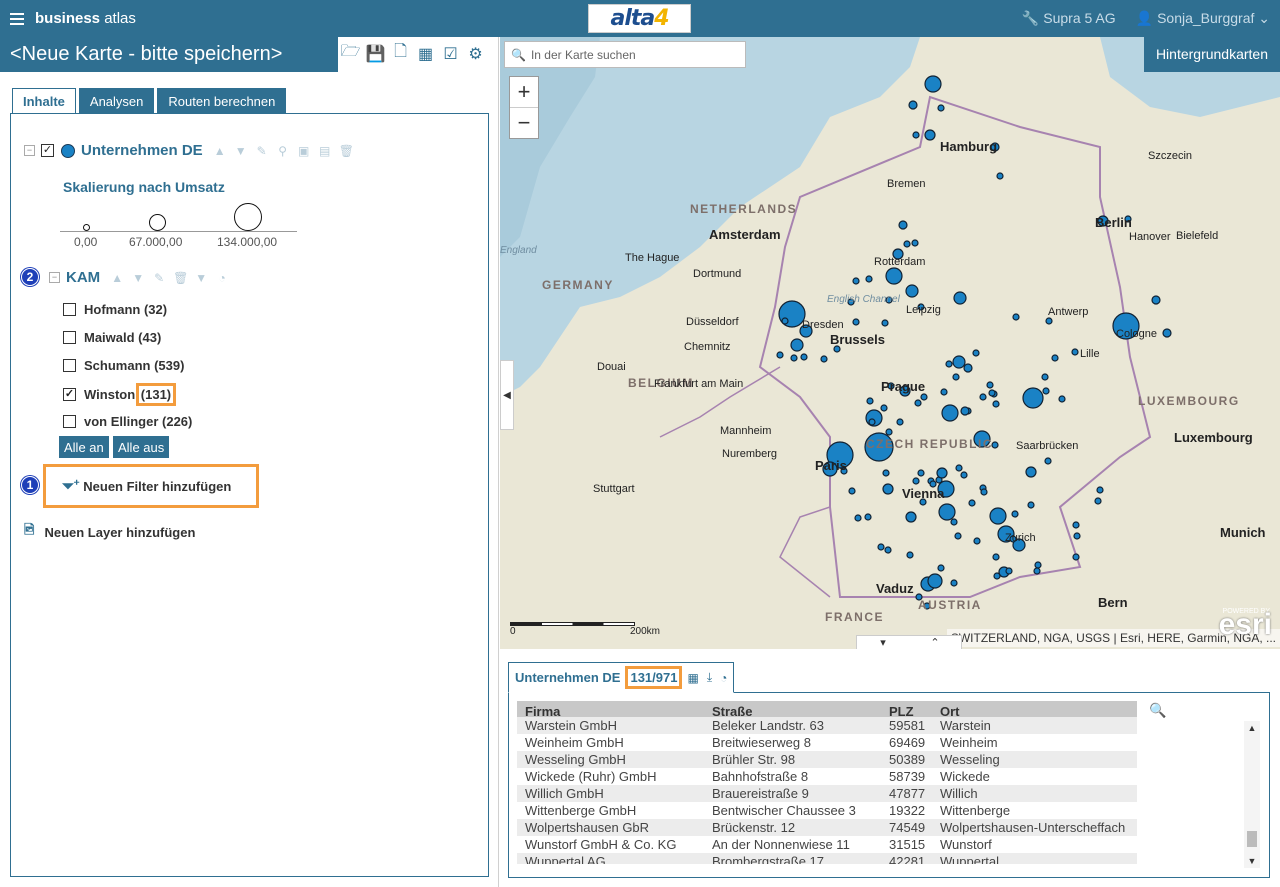 The image size is (1280, 887). What do you see at coordinates (109, 532) in the screenshot?
I see `add-layer-button: 🖻 Neuen Layer hinzufügen` at bounding box center [109, 532].